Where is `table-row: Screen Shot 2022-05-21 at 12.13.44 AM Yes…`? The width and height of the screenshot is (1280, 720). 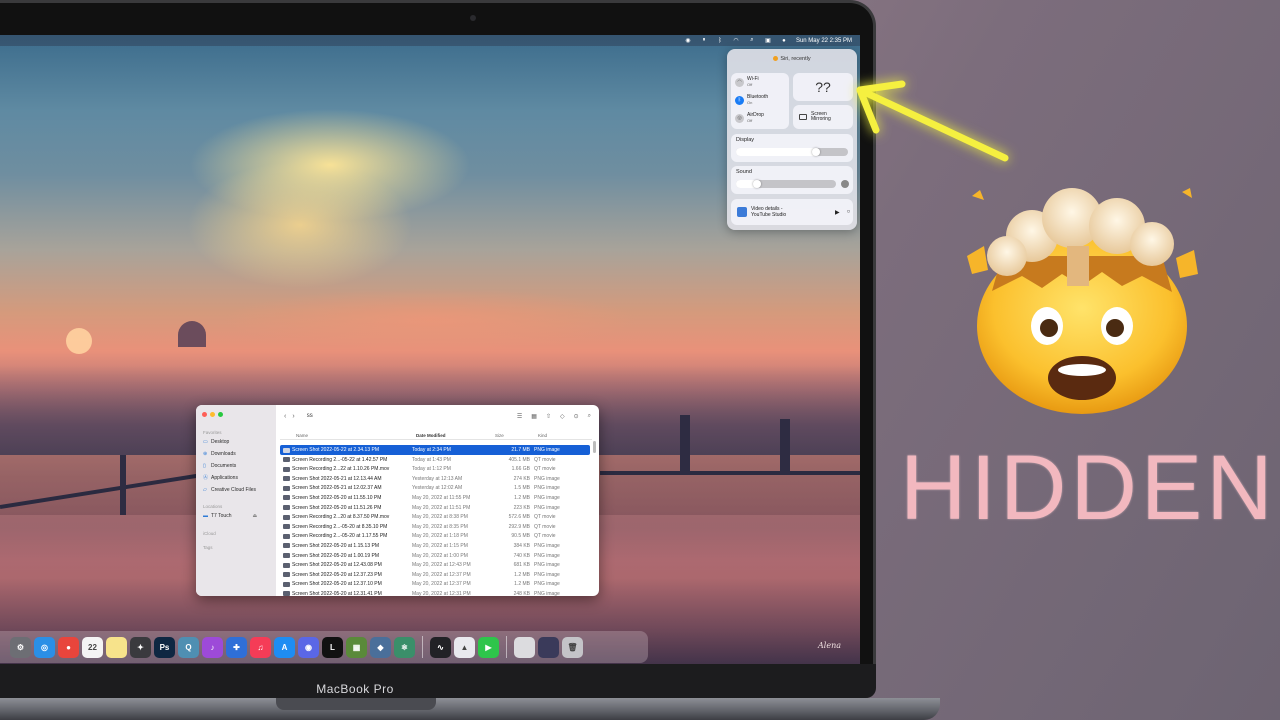 table-row: Screen Shot 2022-05-21 at 12.13.44 AM Yes… is located at coordinates (435, 479).